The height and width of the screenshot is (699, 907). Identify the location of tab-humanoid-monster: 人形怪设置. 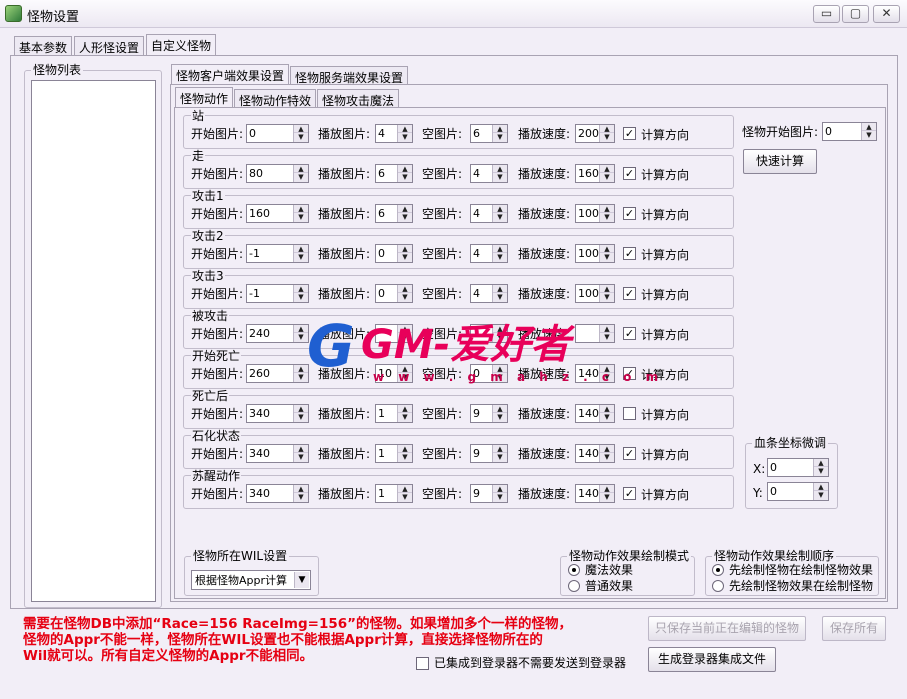
(109, 46).